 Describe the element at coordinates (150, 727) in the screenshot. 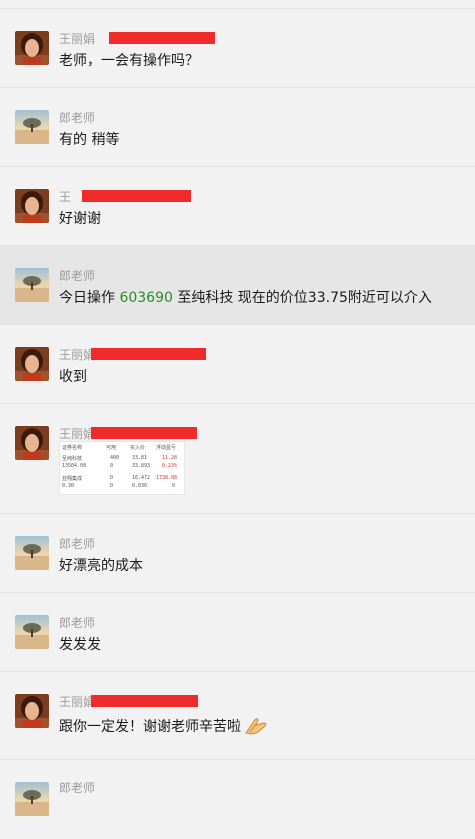

I see `message-text-body: 跟你一定发！谢谢老师辛苦啦` at that location.